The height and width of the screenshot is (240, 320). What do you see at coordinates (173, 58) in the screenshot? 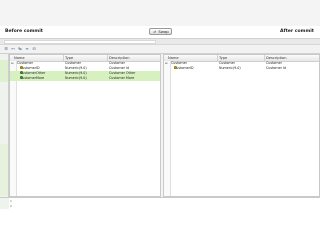
I see `right-col-name: Name` at bounding box center [173, 58].